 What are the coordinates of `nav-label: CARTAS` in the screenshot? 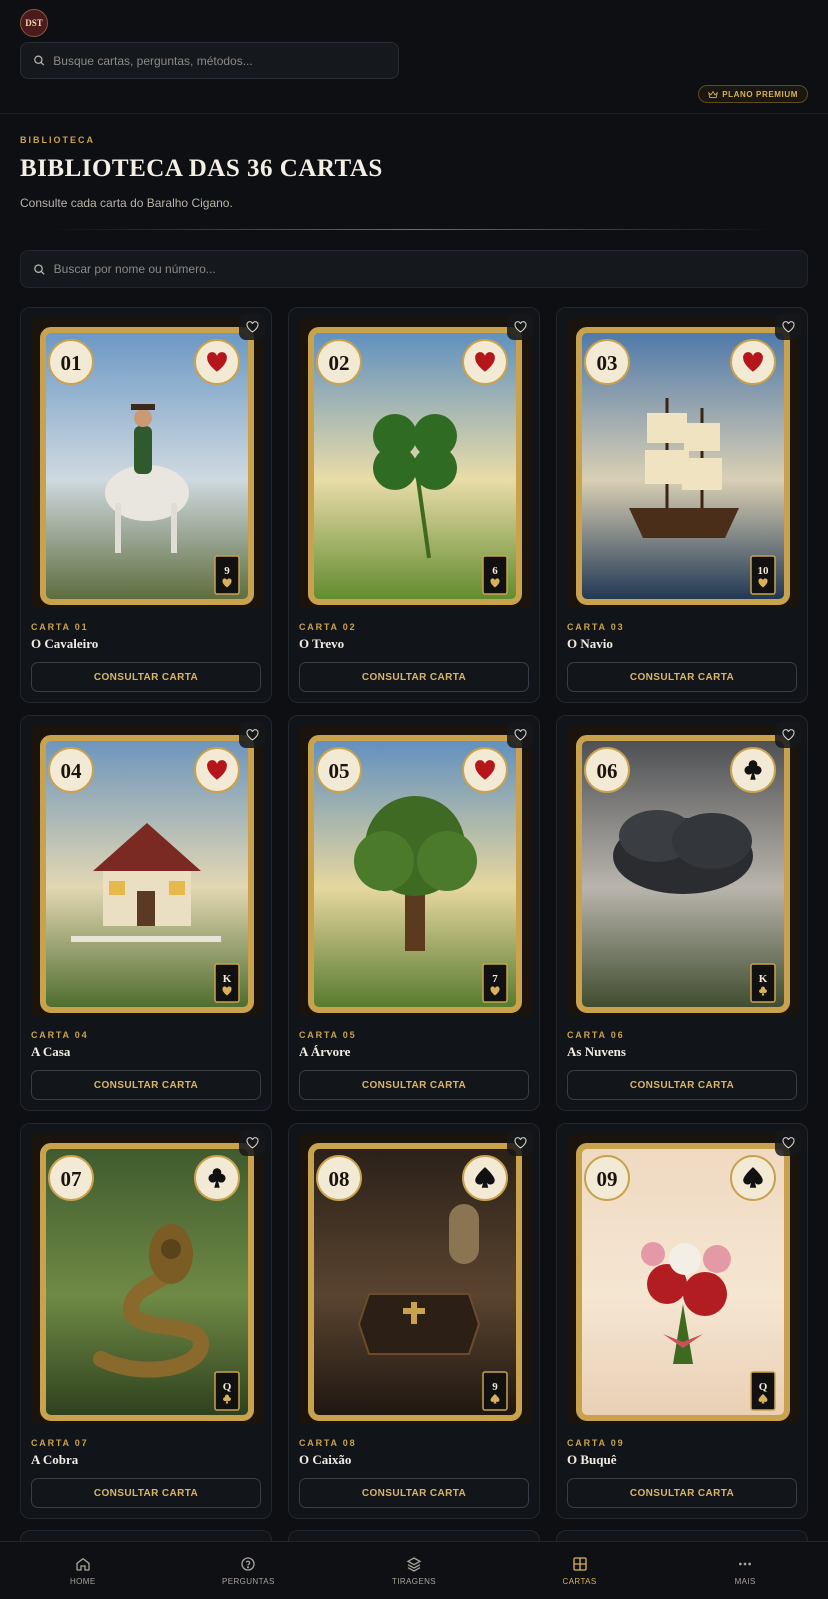 It's located at (579, 1581).